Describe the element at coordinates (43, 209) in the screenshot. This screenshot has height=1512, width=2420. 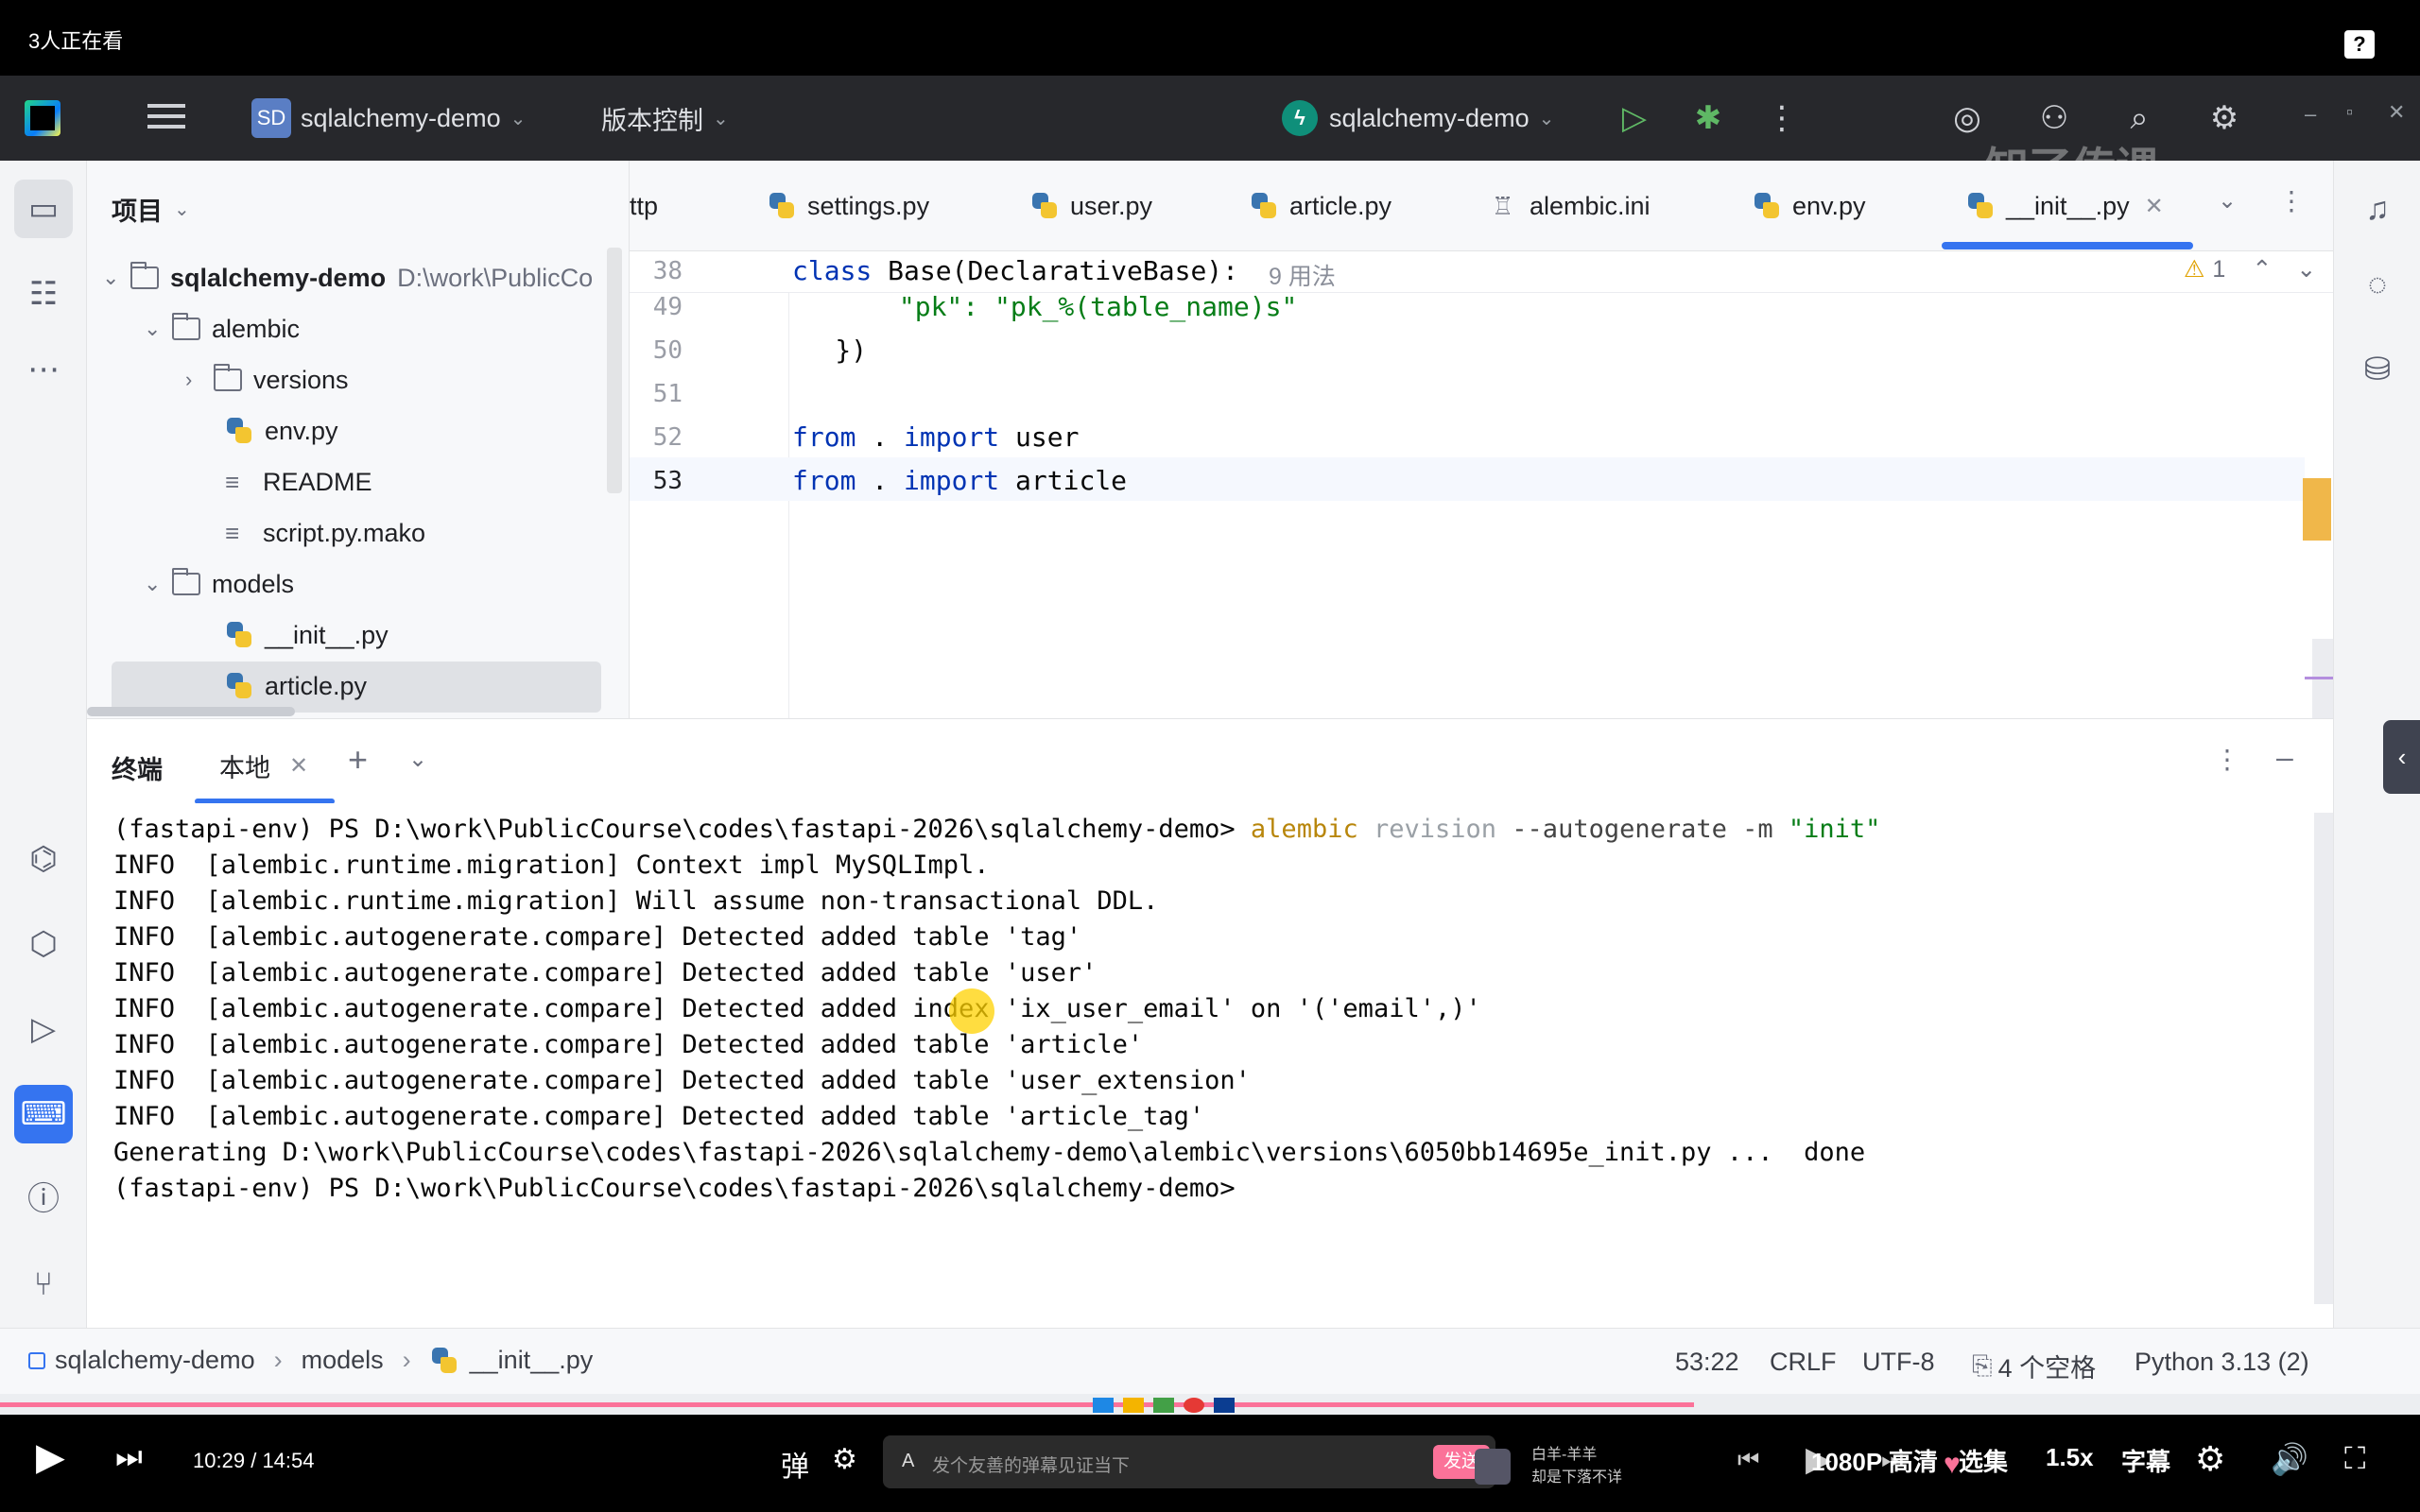
I see `project-folder-icon: ▭` at that location.